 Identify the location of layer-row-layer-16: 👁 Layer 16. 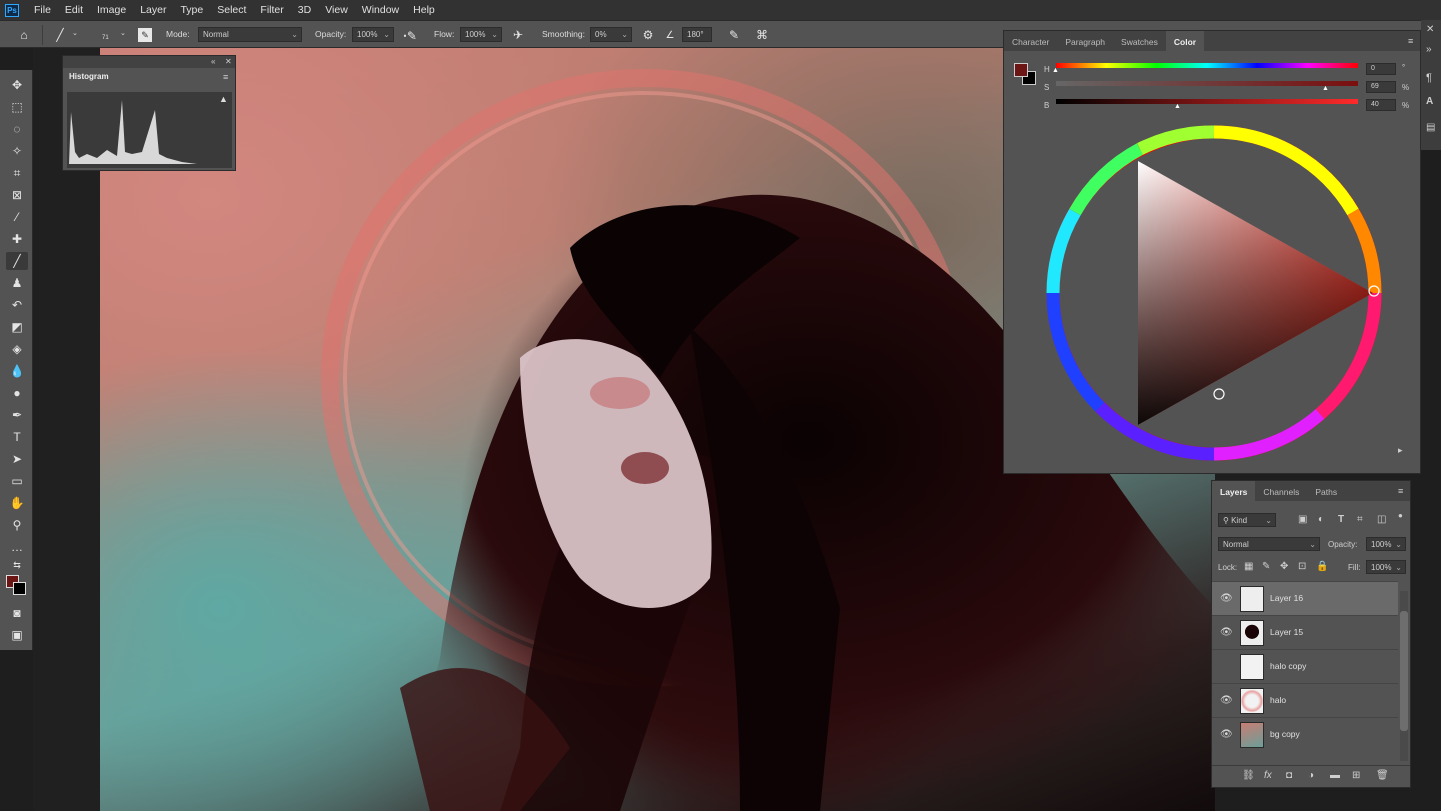
(1305, 598).